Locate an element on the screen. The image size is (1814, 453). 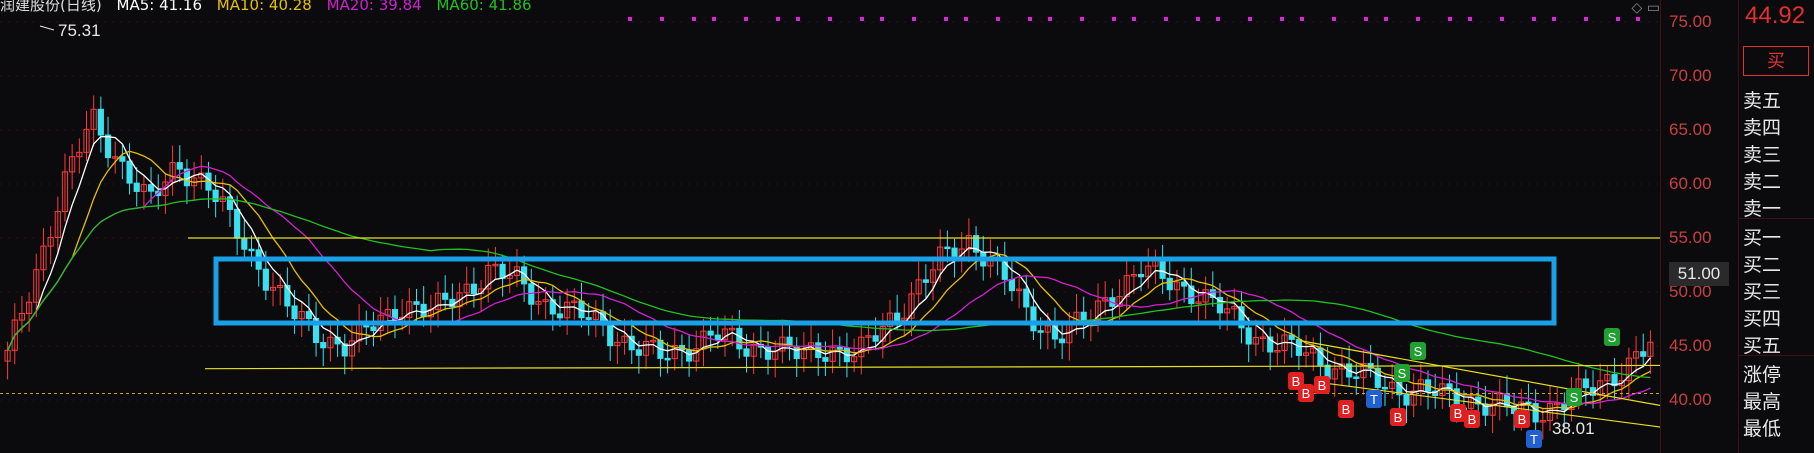
axis-tick-label: 55.00 is located at coordinates (1690, 237).